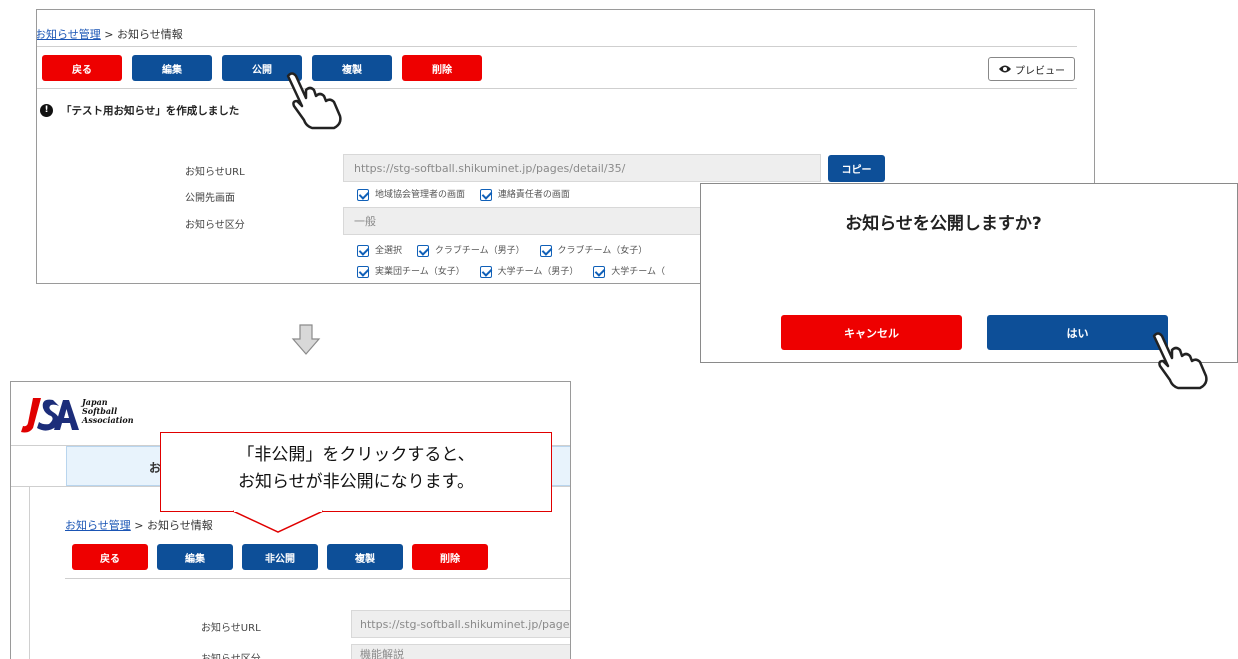 The height and width of the screenshot is (659, 1238). I want to click on eye-icon, so click(1005, 69).